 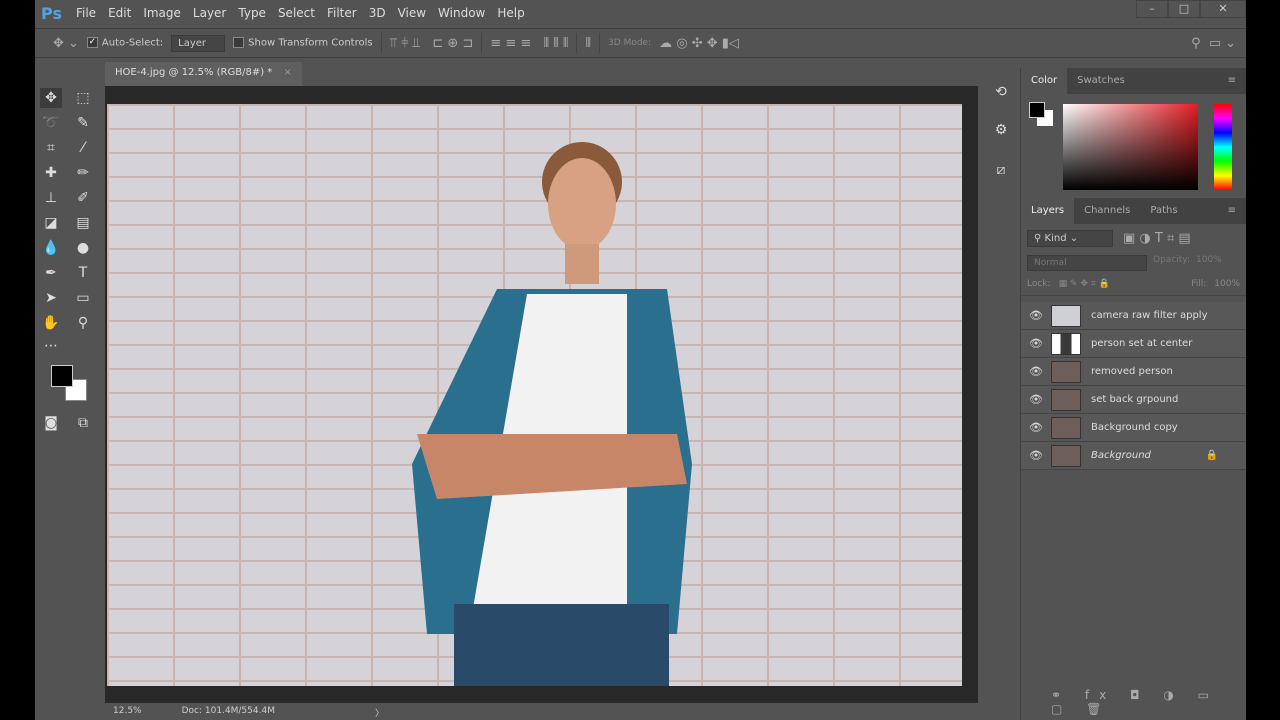 I want to click on ps-logo: Ps, so click(x=51, y=13).